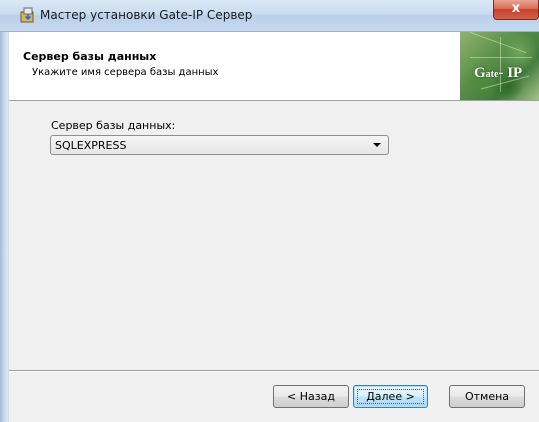 The height and width of the screenshot is (422, 539). I want to click on cancel-button: Отмена, so click(487, 396).